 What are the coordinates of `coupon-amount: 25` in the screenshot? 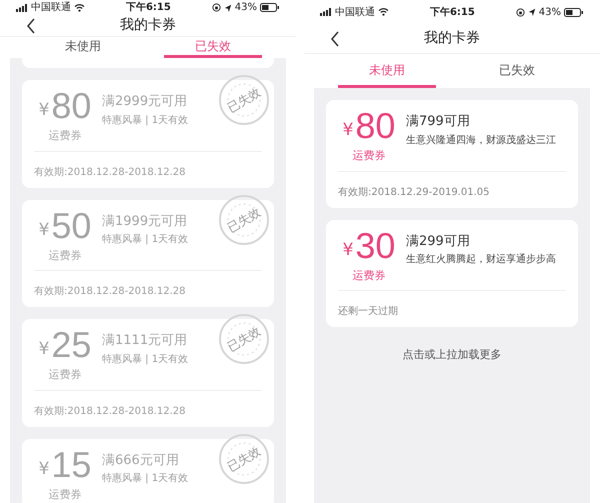 It's located at (71, 345).